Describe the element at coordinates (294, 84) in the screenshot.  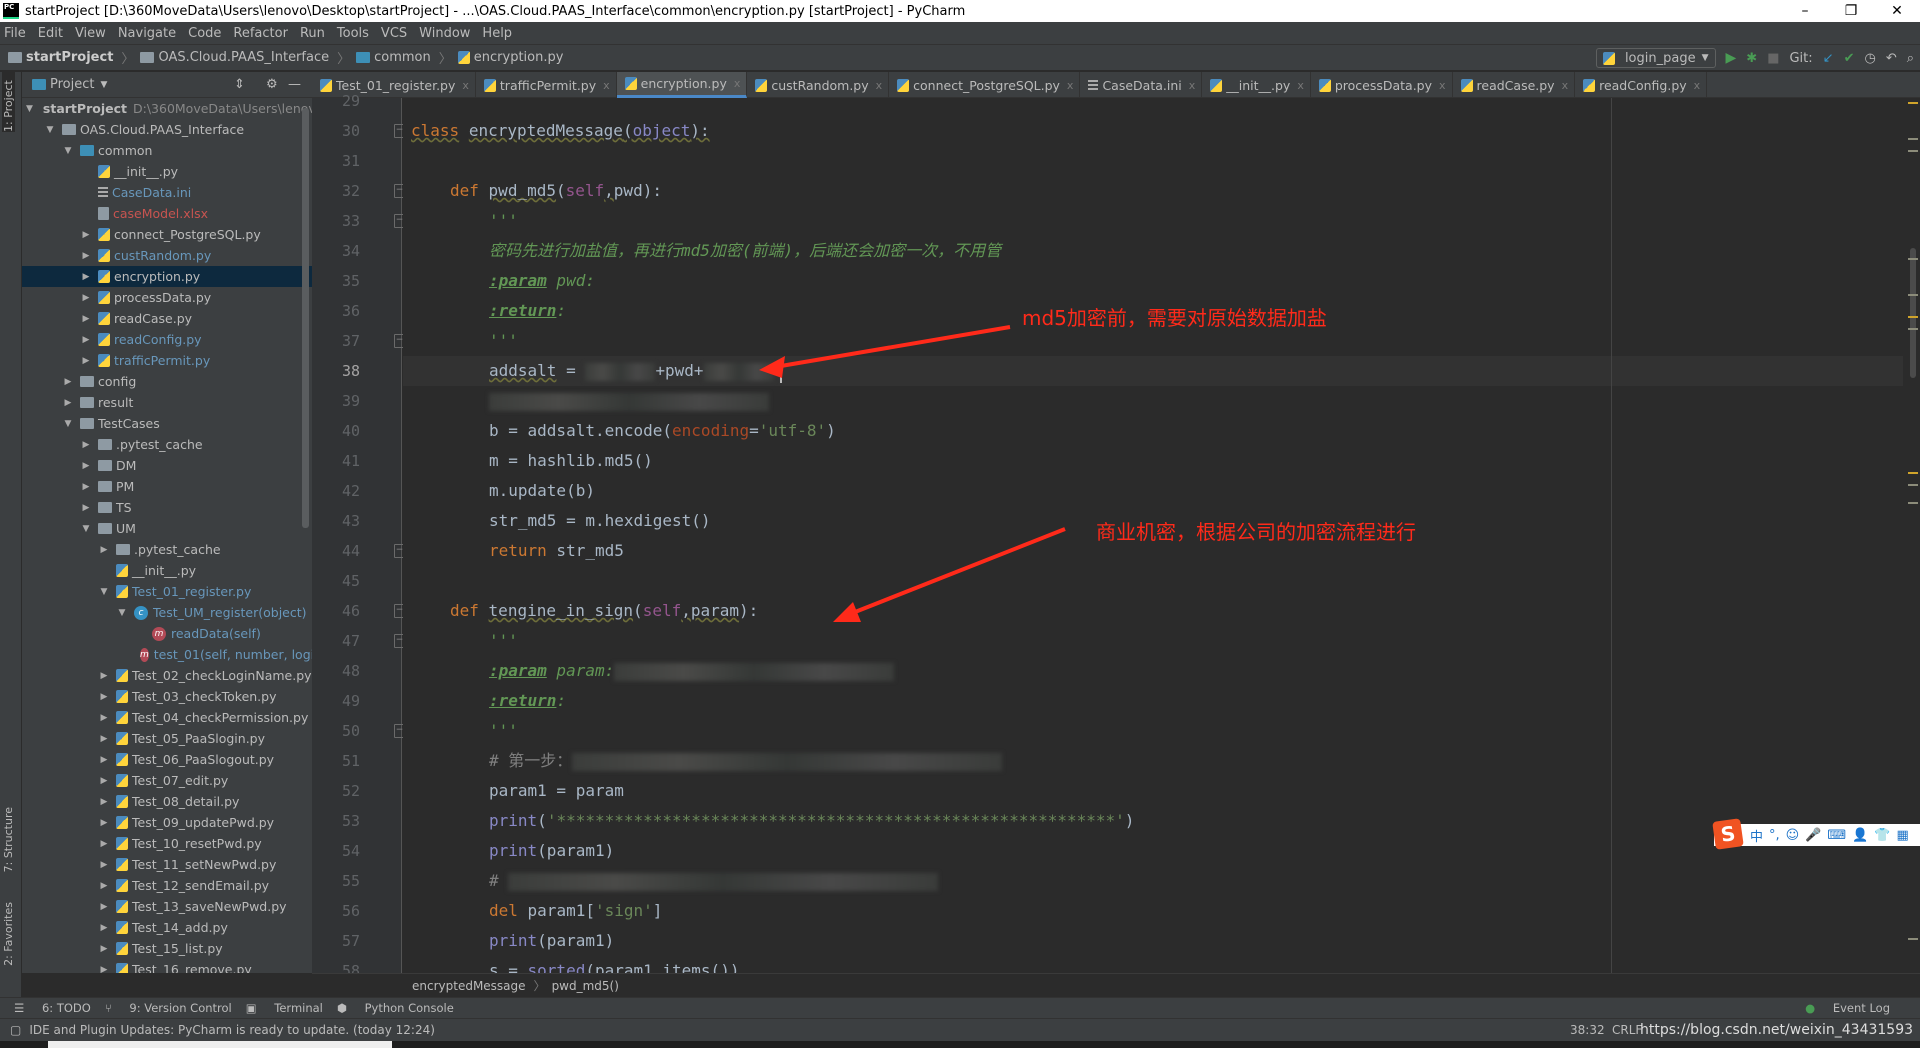
I see `hide-panel-icon: —` at that location.